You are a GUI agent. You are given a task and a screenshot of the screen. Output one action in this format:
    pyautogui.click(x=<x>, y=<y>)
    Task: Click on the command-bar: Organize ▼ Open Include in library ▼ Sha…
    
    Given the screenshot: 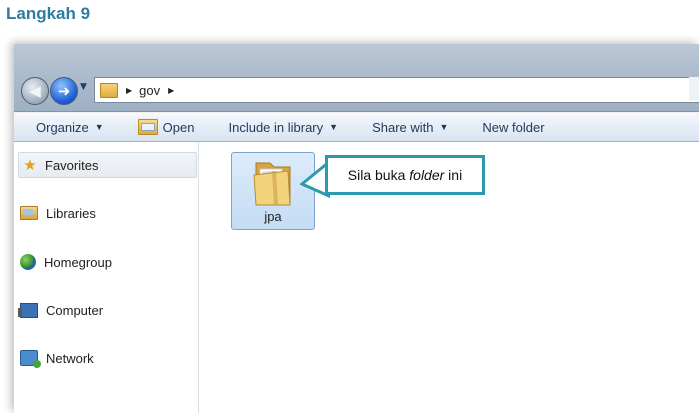 What is the action you would take?
    pyautogui.click(x=356, y=127)
    